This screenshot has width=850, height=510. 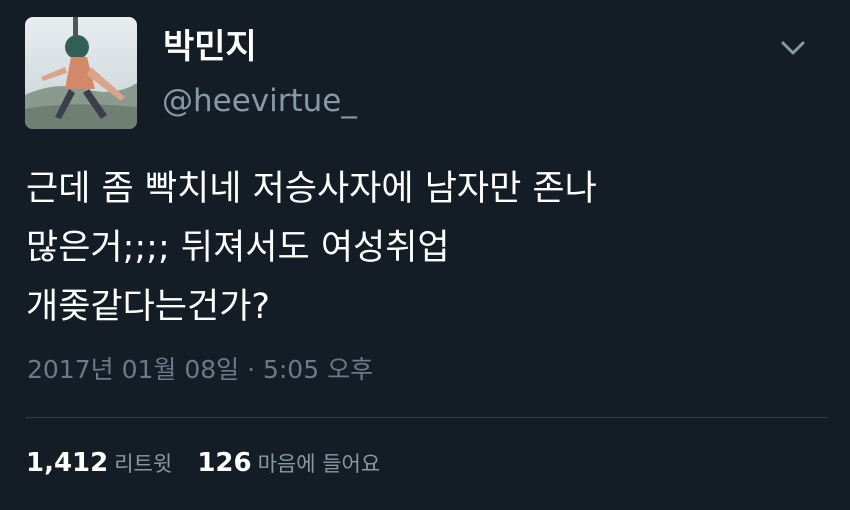 I want to click on like-label: 마음에 들어요, so click(x=319, y=464).